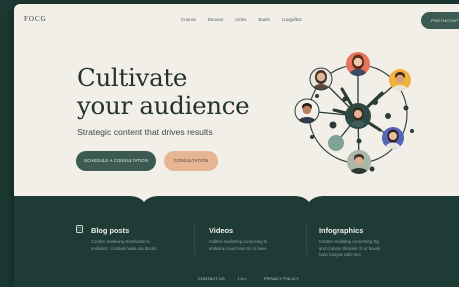 This screenshot has width=459, height=287. What do you see at coordinates (110, 230) in the screenshot?
I see `card-title-blog-posts: Blog posts` at bounding box center [110, 230].